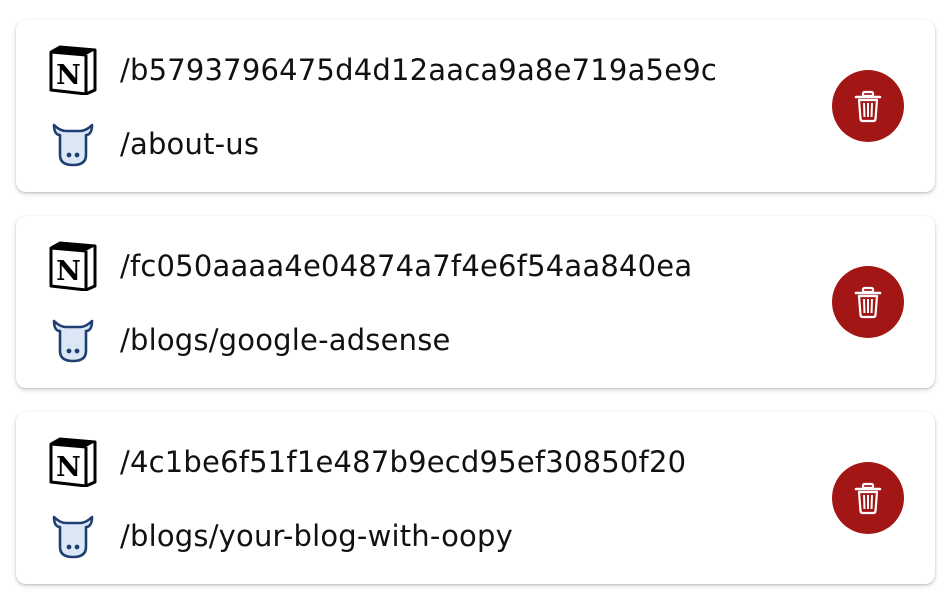 The width and height of the screenshot is (952, 596). What do you see at coordinates (316, 536) in the screenshot?
I see `oopy-path: /blogs/your-blog-with-oopy` at bounding box center [316, 536].